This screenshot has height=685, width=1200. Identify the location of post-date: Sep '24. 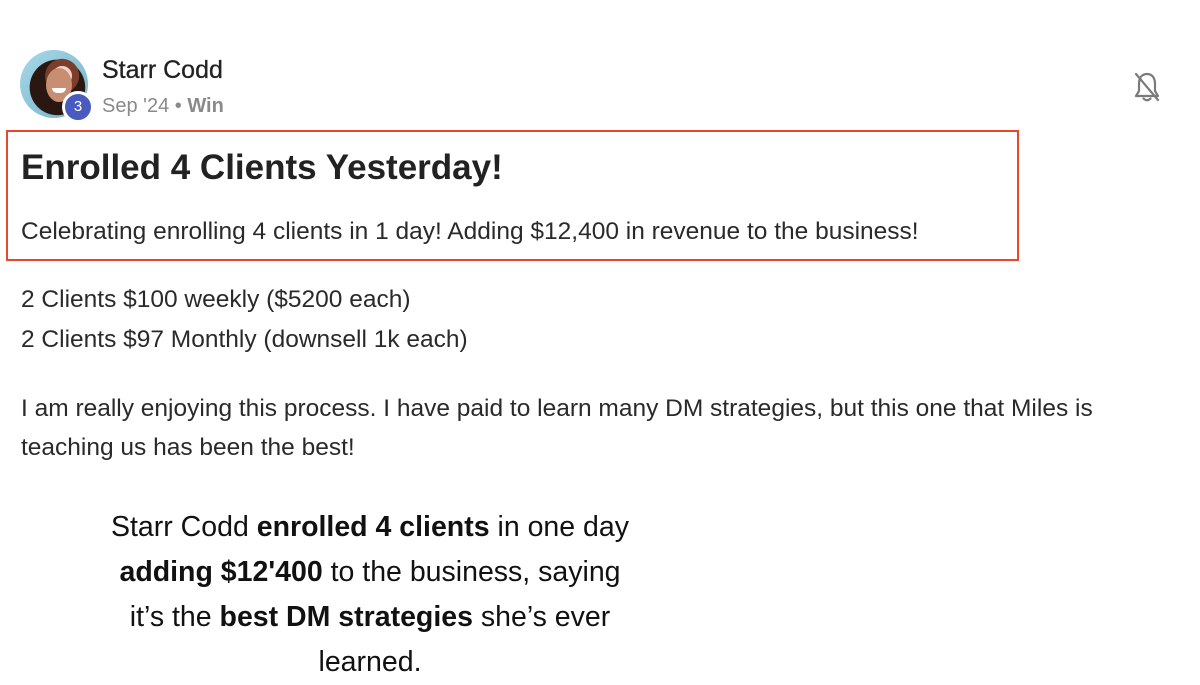
(135, 106).